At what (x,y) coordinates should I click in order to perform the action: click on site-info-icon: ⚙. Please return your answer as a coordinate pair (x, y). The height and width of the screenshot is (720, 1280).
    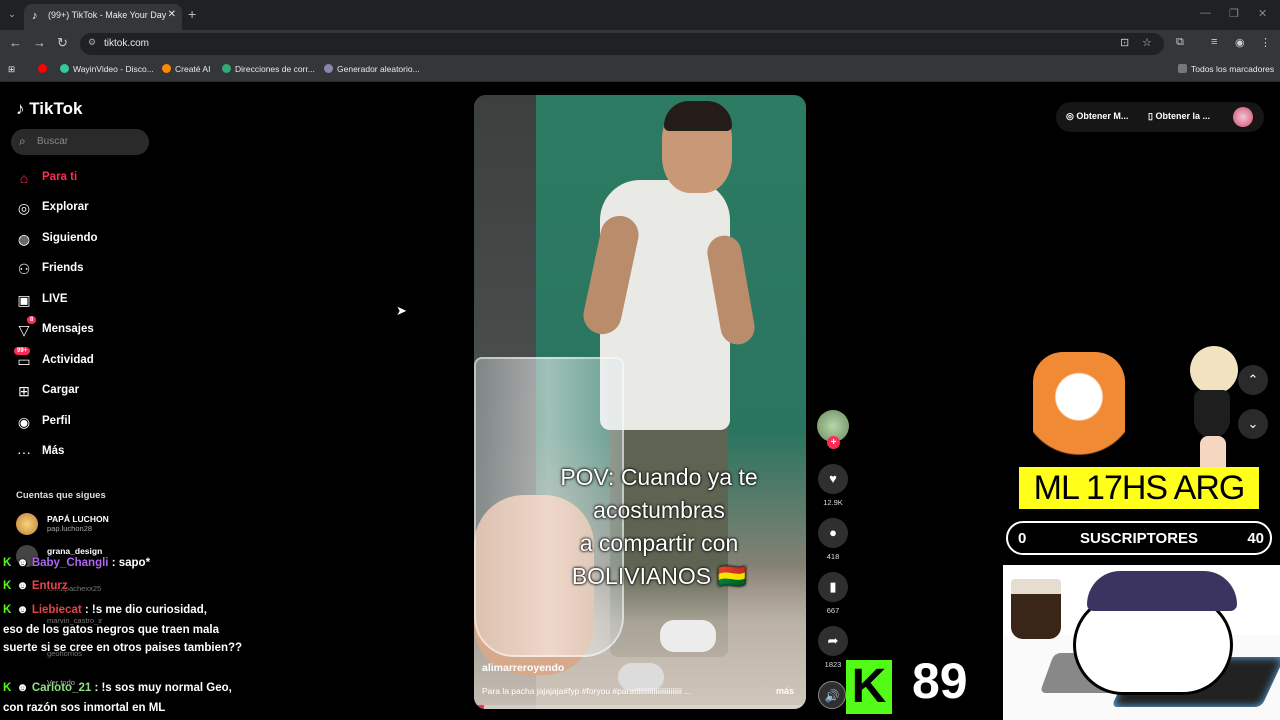
    Looking at the image, I should click on (92, 42).